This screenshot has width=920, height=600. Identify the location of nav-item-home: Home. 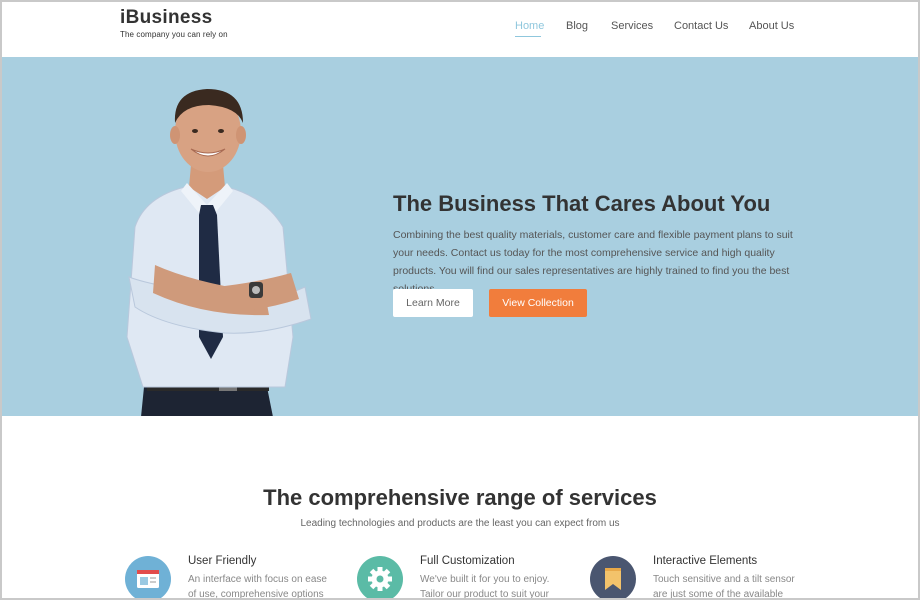
(529, 26).